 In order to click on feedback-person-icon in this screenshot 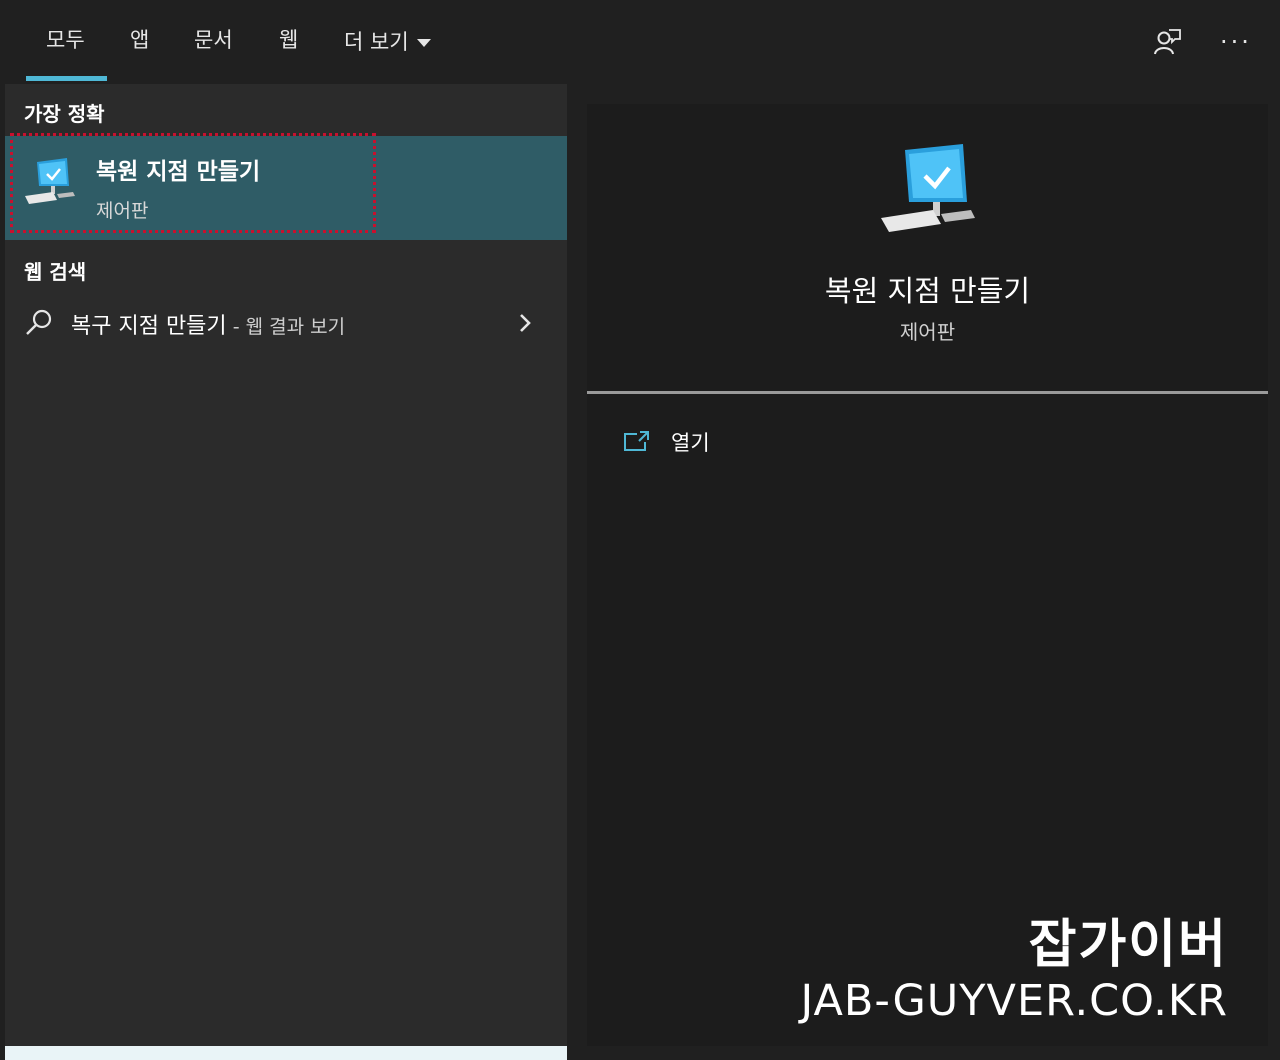, I will do `click(1167, 42)`.